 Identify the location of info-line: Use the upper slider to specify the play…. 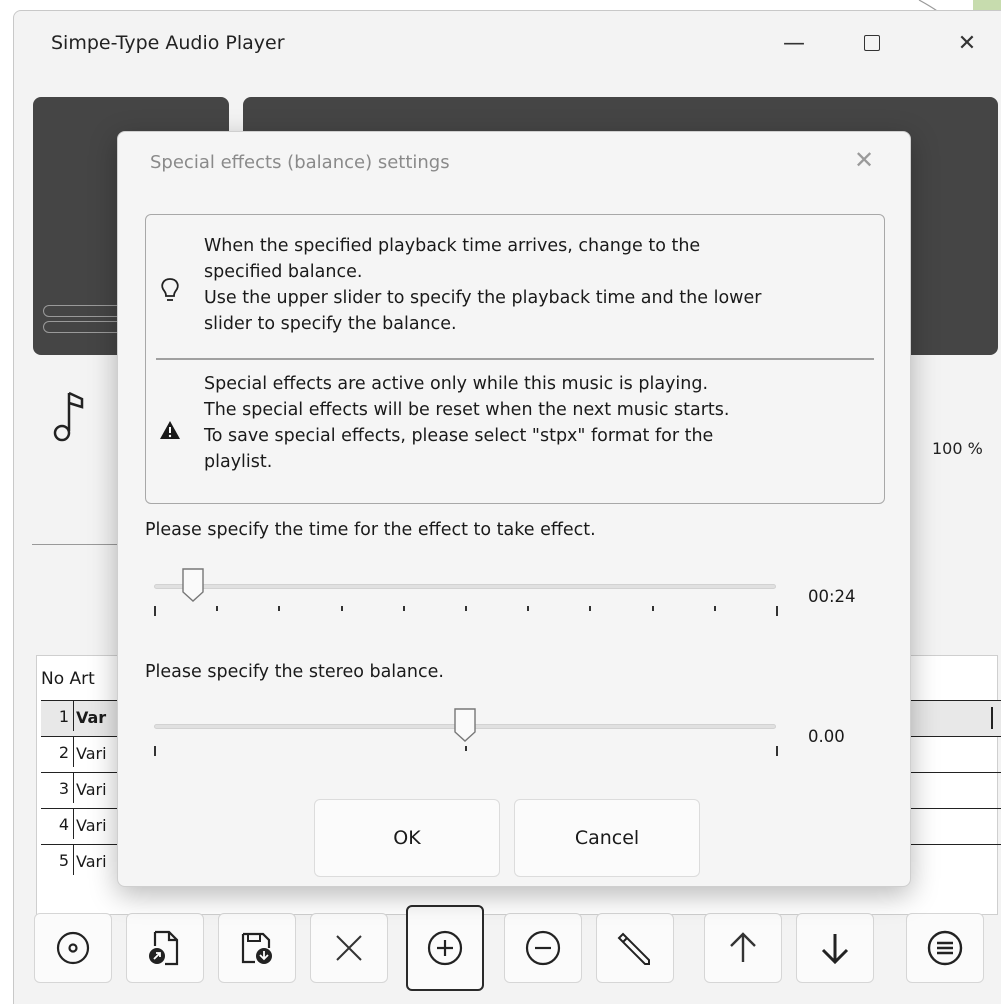
(483, 298).